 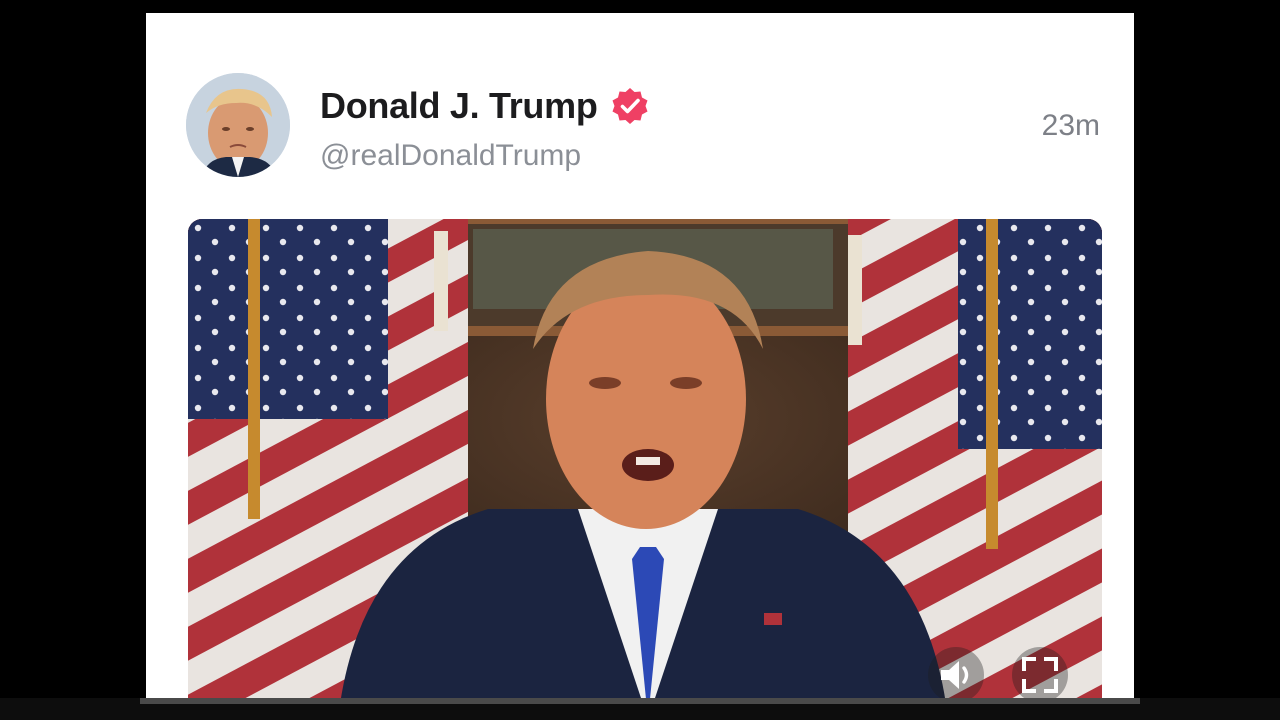 I want to click on fullscreen-button, so click(x=1040, y=675).